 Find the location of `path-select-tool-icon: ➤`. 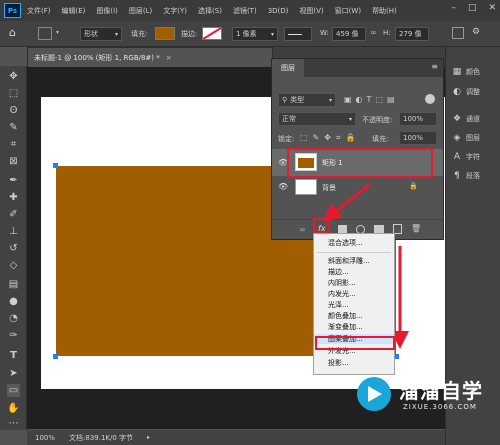

path-select-tool-icon: ➤ is located at coordinates (13, 373).